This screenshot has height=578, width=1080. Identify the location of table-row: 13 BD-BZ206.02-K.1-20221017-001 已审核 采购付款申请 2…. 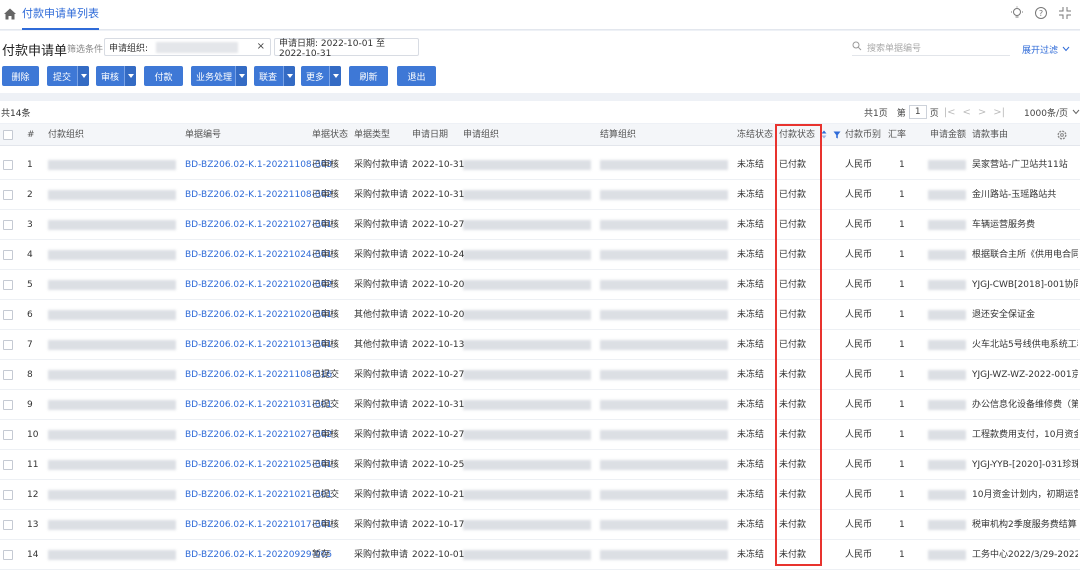
(540, 525).